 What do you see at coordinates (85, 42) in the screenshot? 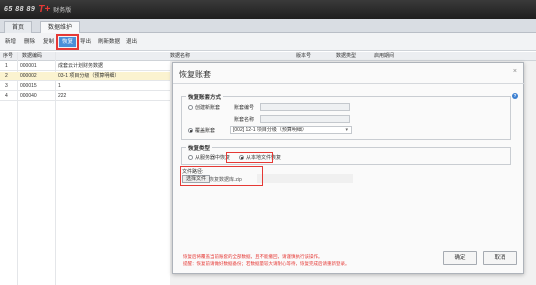
I see `export-button: 导出` at bounding box center [85, 42].